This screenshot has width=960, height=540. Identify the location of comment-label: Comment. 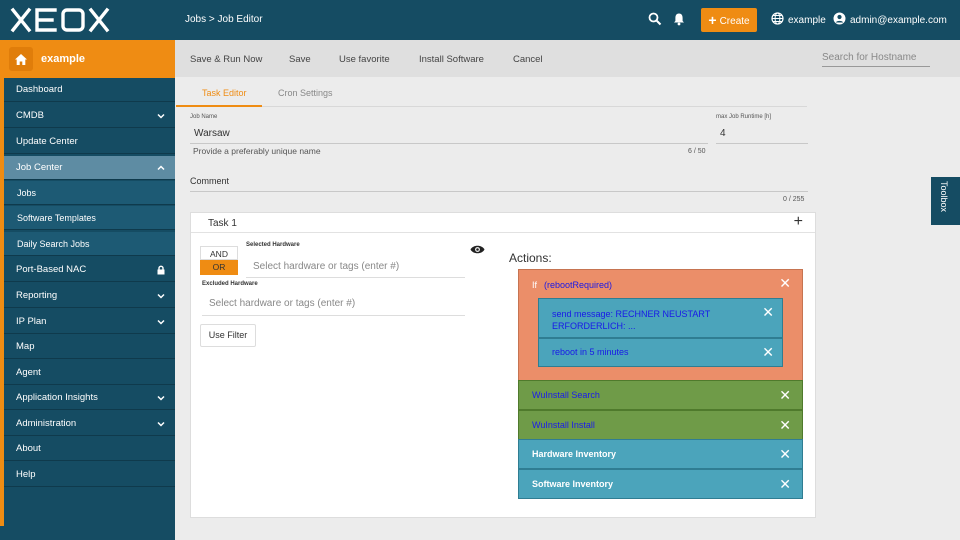
(210, 181).